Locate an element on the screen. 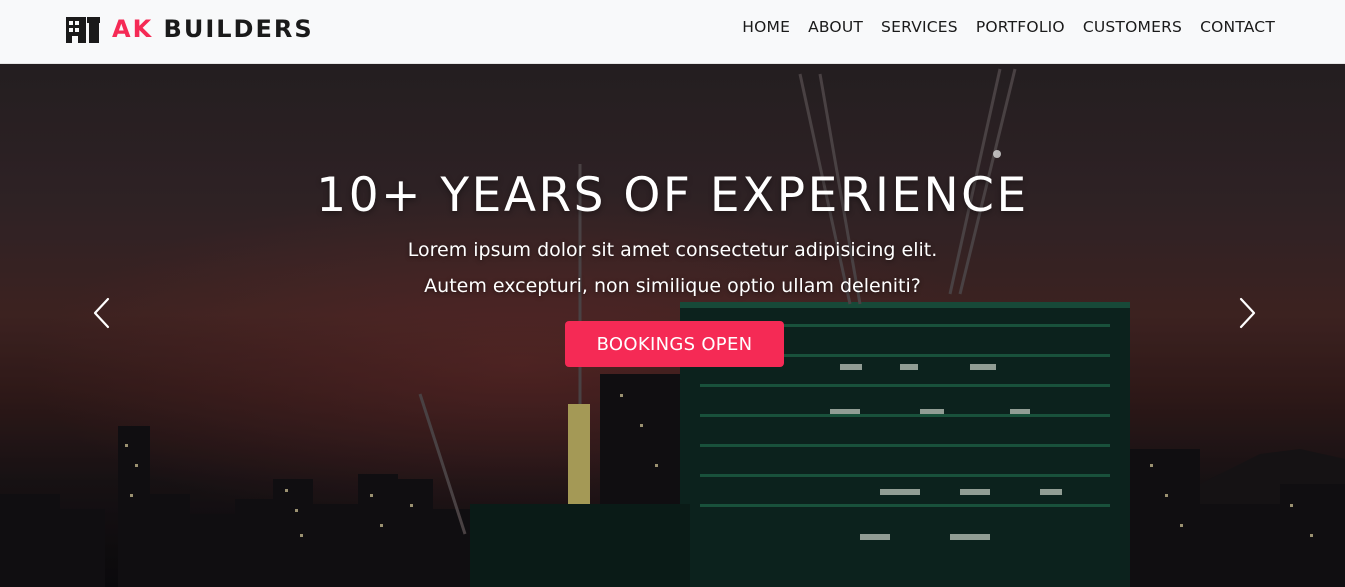  brand-accent: AK is located at coordinates (133, 29).